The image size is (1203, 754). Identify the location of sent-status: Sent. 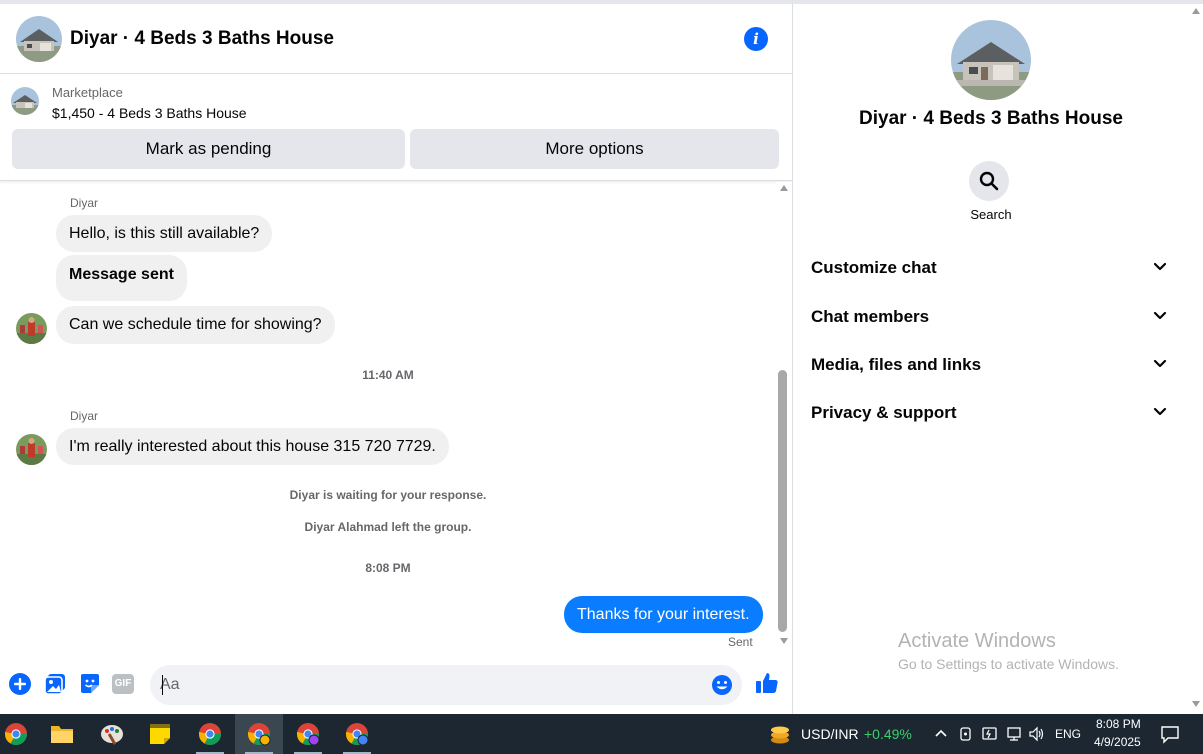
(740, 642).